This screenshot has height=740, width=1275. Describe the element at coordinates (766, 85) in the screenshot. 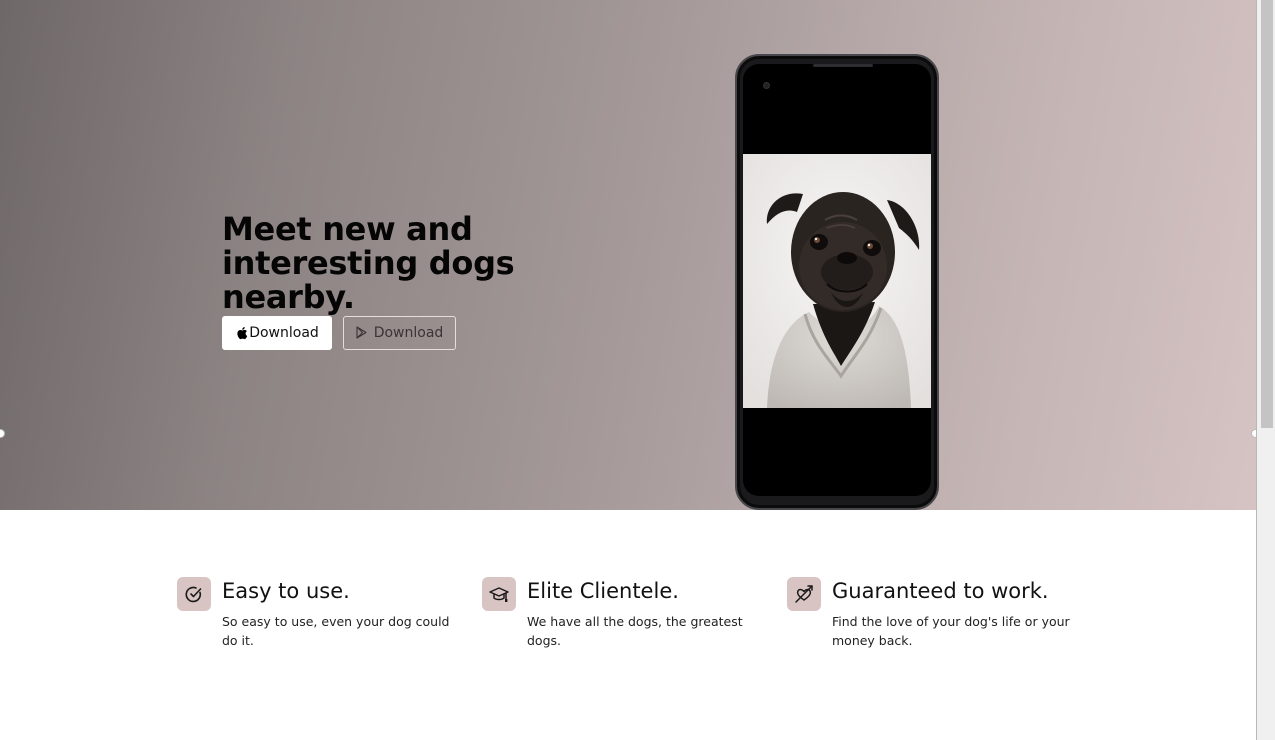

I see `phone-camera` at that location.